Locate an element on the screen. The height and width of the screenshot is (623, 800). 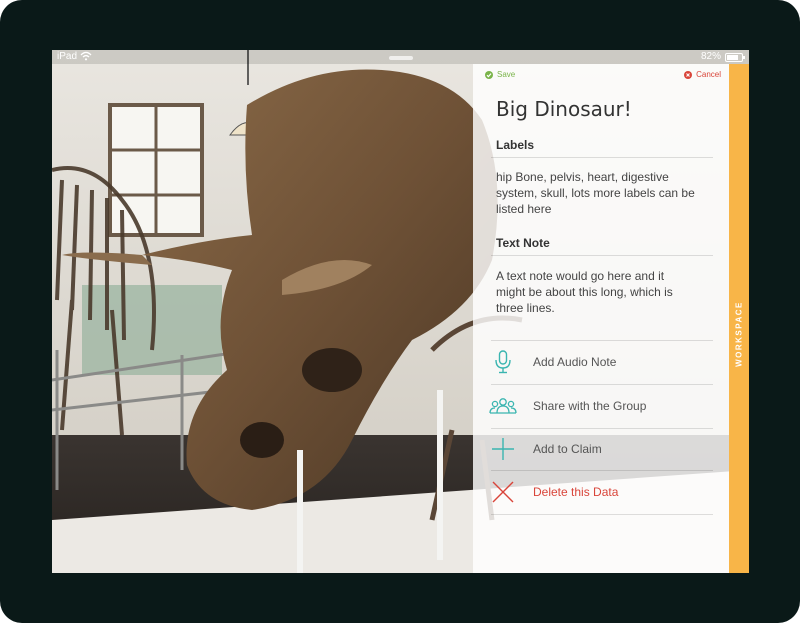
device-name: iPad is located at coordinates (67, 56).